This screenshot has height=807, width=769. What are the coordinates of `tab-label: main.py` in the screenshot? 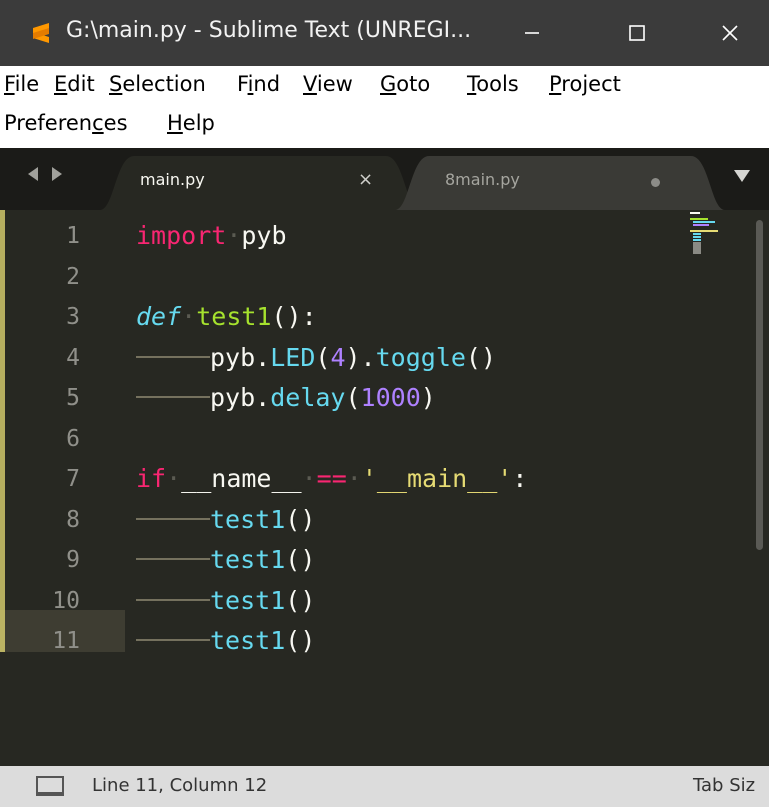 It's located at (172, 179).